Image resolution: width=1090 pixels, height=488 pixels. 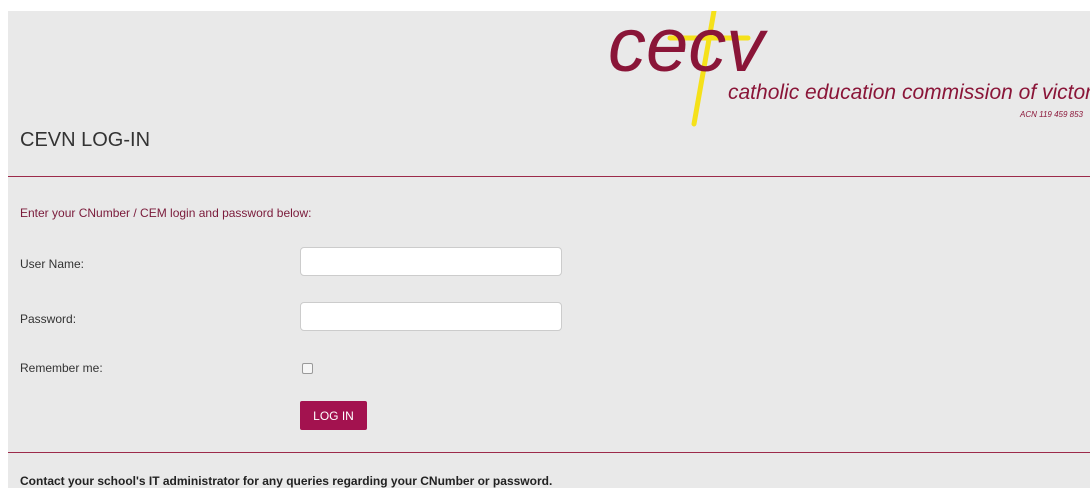 I want to click on top-divider, so click(x=549, y=176).